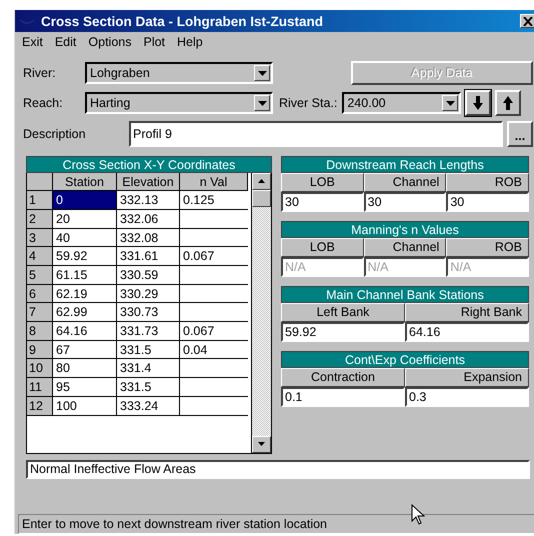  Describe the element at coordinates (148, 238) in the screenshot. I see `table-cell: 332.08` at that location.